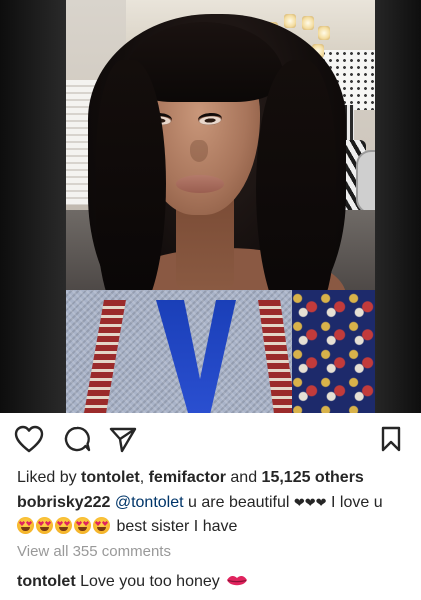 This screenshot has width=421, height=600. What do you see at coordinates (199, 151) in the screenshot?
I see `nose` at bounding box center [199, 151].